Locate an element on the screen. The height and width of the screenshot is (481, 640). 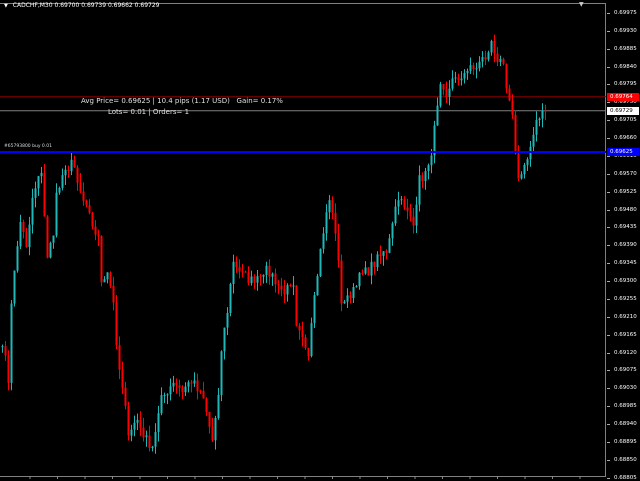
symbol-label: CADCHF,M30 is located at coordinates (32, 5).